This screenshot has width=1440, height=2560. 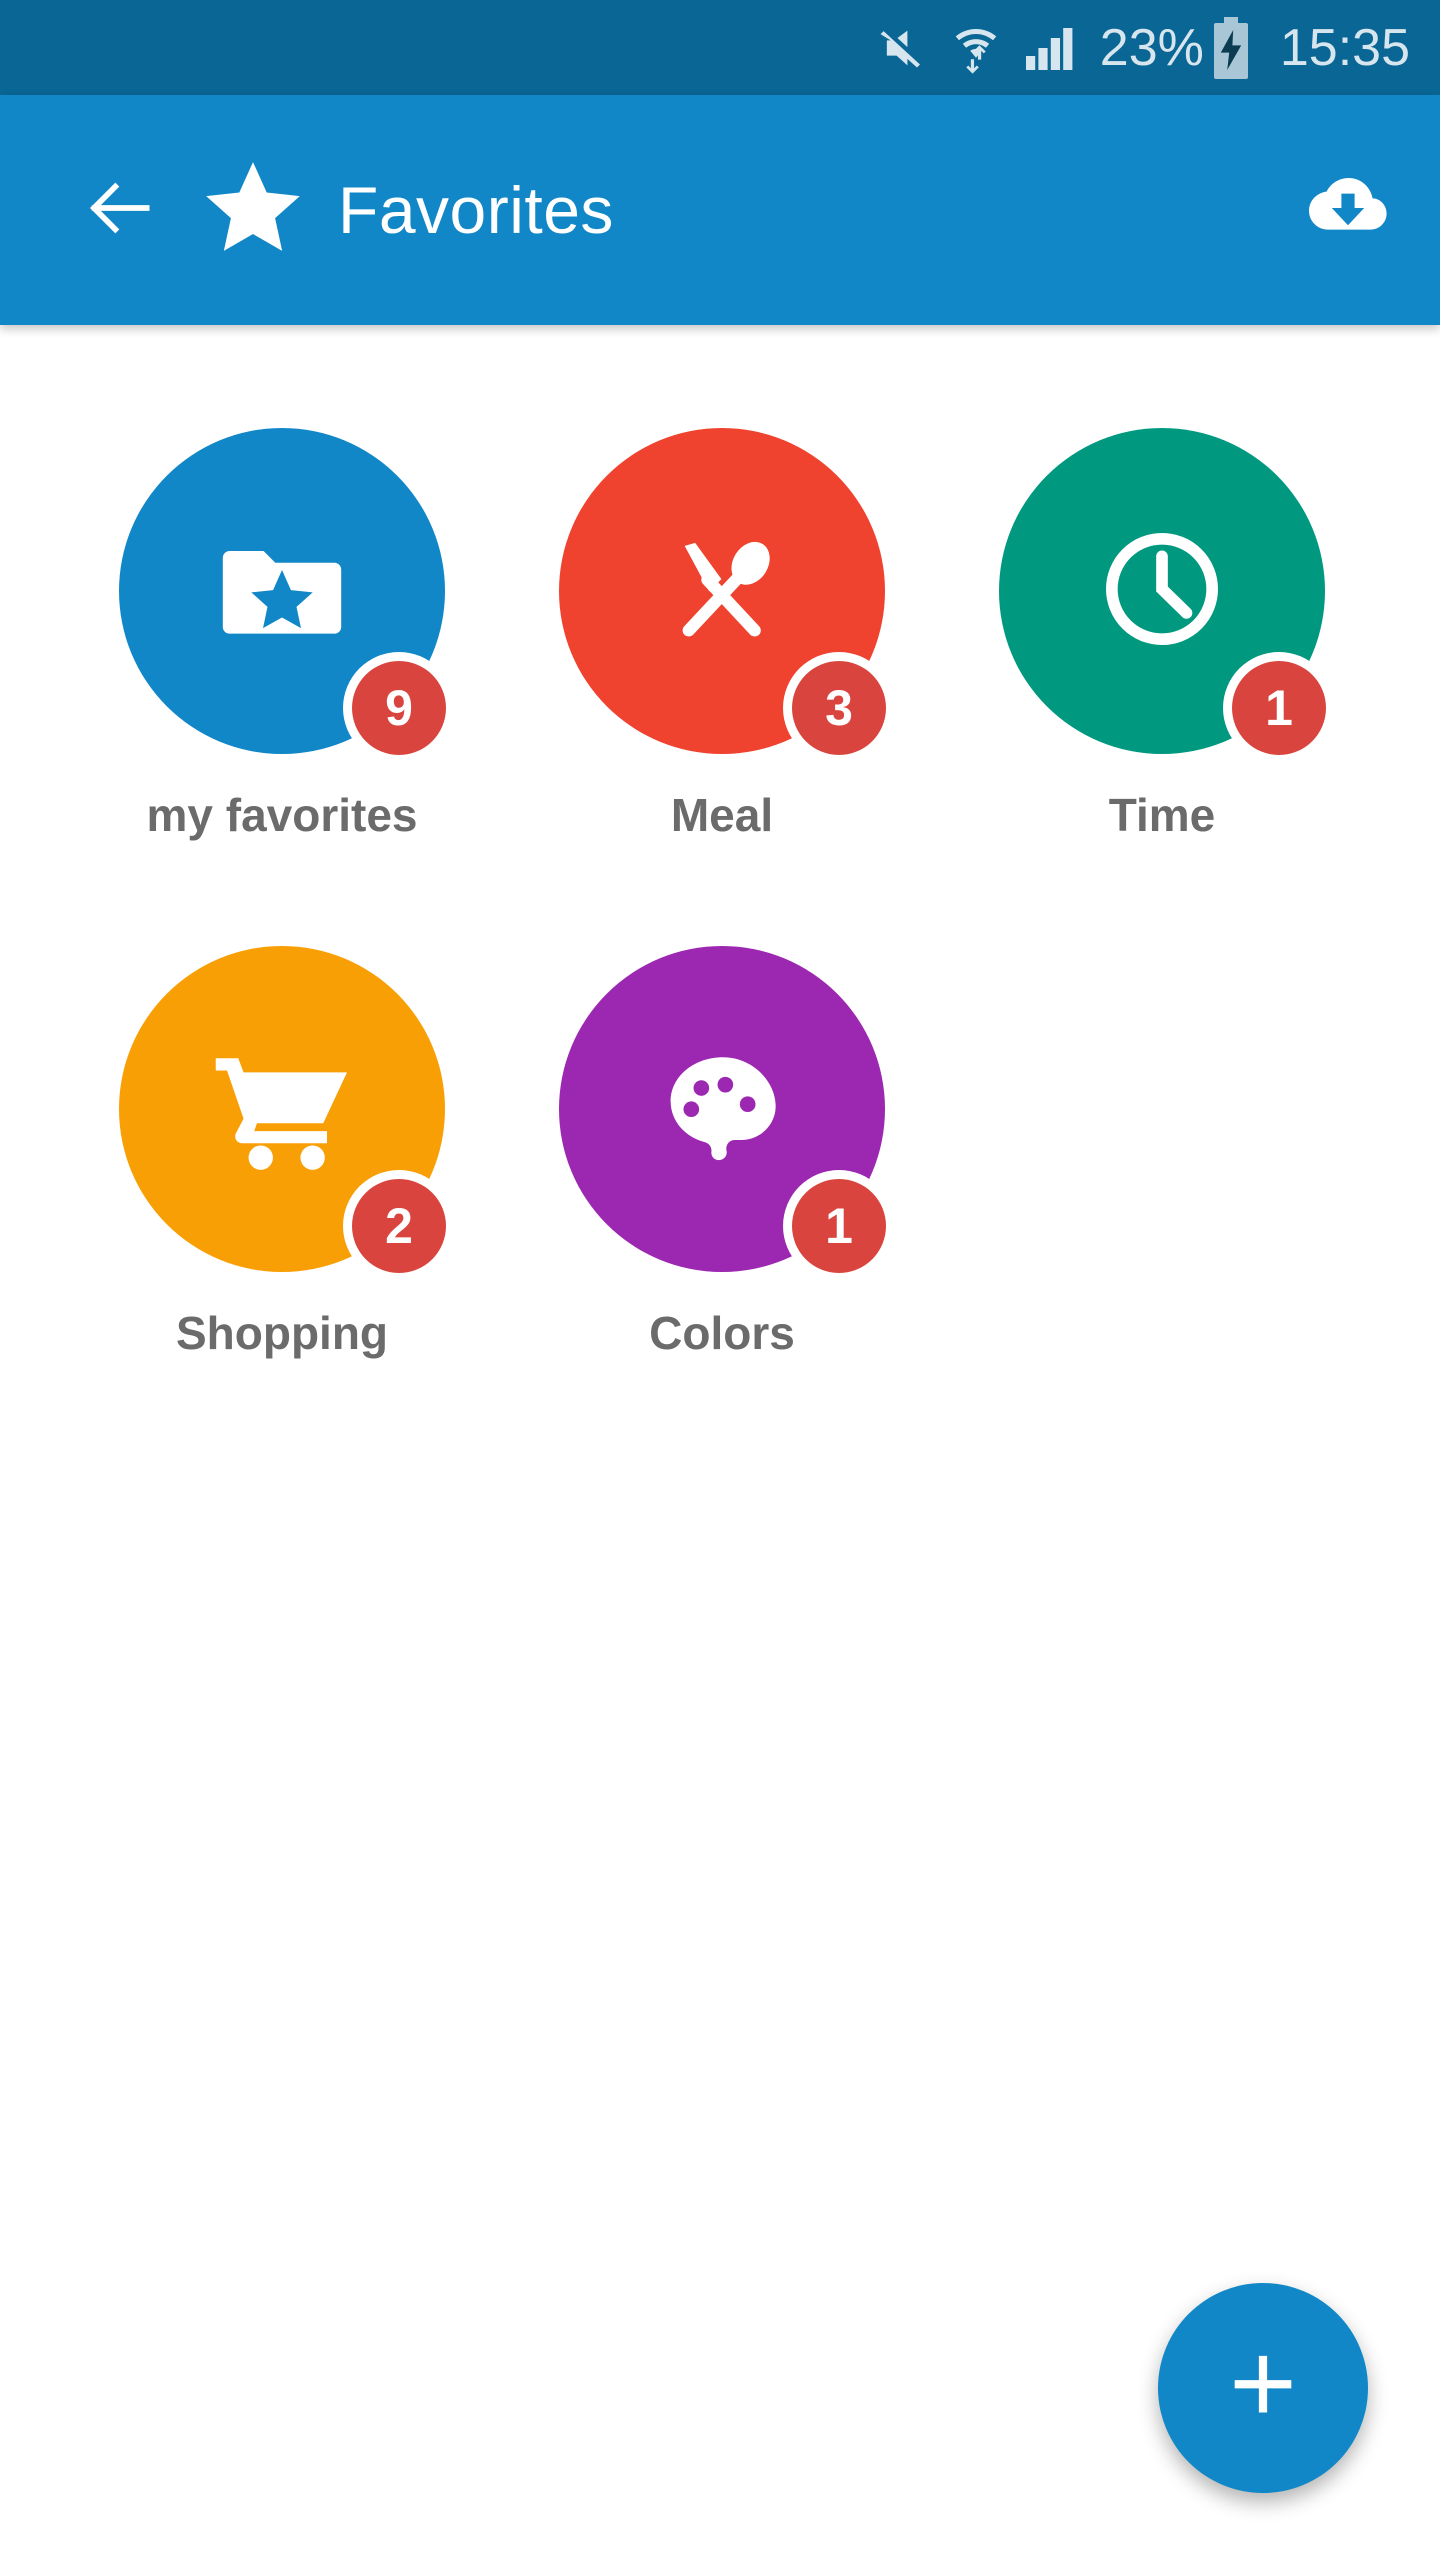 What do you see at coordinates (722, 1333) in the screenshot?
I see `category-label: Colors` at bounding box center [722, 1333].